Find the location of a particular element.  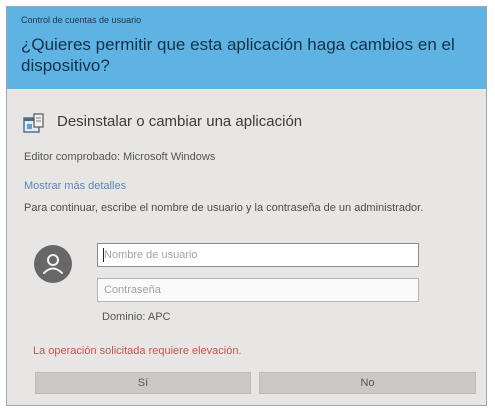

verified-publisher: Editor comprobado: Microsoft Windows is located at coordinates (120, 157).